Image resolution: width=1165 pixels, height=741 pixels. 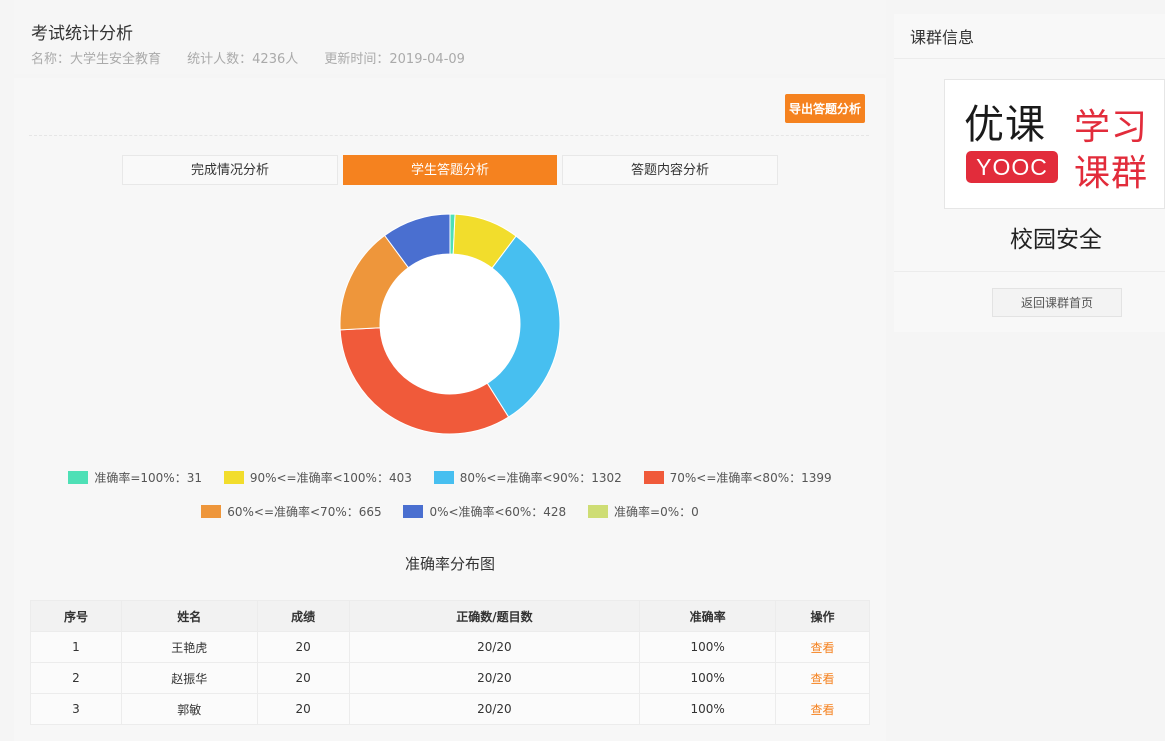 I want to click on cell-name: 赵振华, so click(x=189, y=678).